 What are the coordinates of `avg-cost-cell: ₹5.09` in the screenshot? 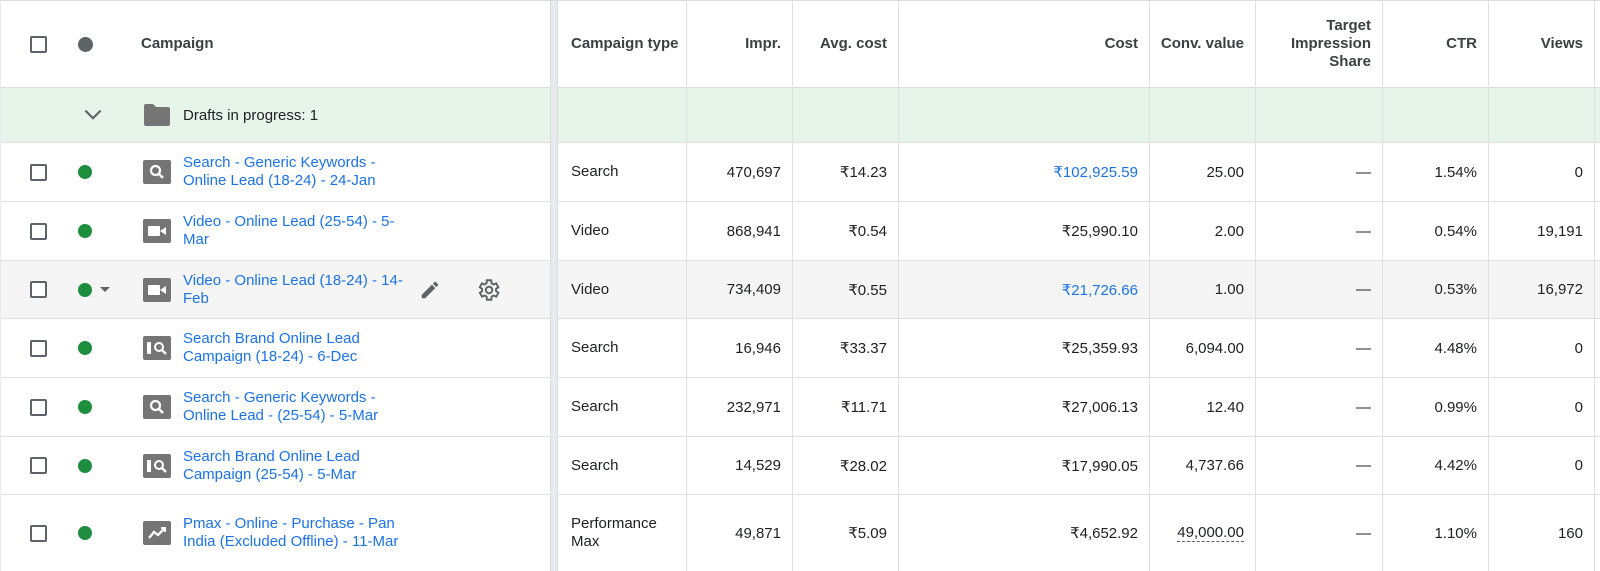 It's located at (867, 533).